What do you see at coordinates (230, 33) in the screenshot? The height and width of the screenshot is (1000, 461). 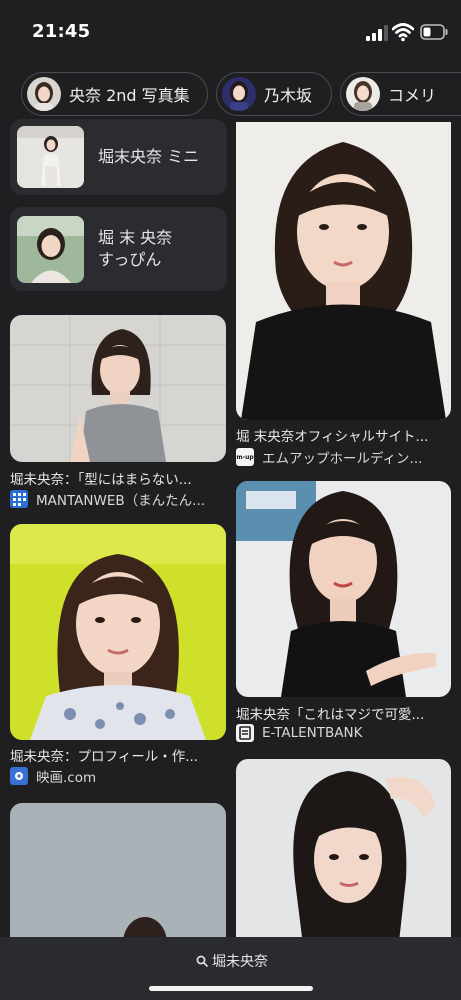 I see `status-bar: 21:45` at bounding box center [230, 33].